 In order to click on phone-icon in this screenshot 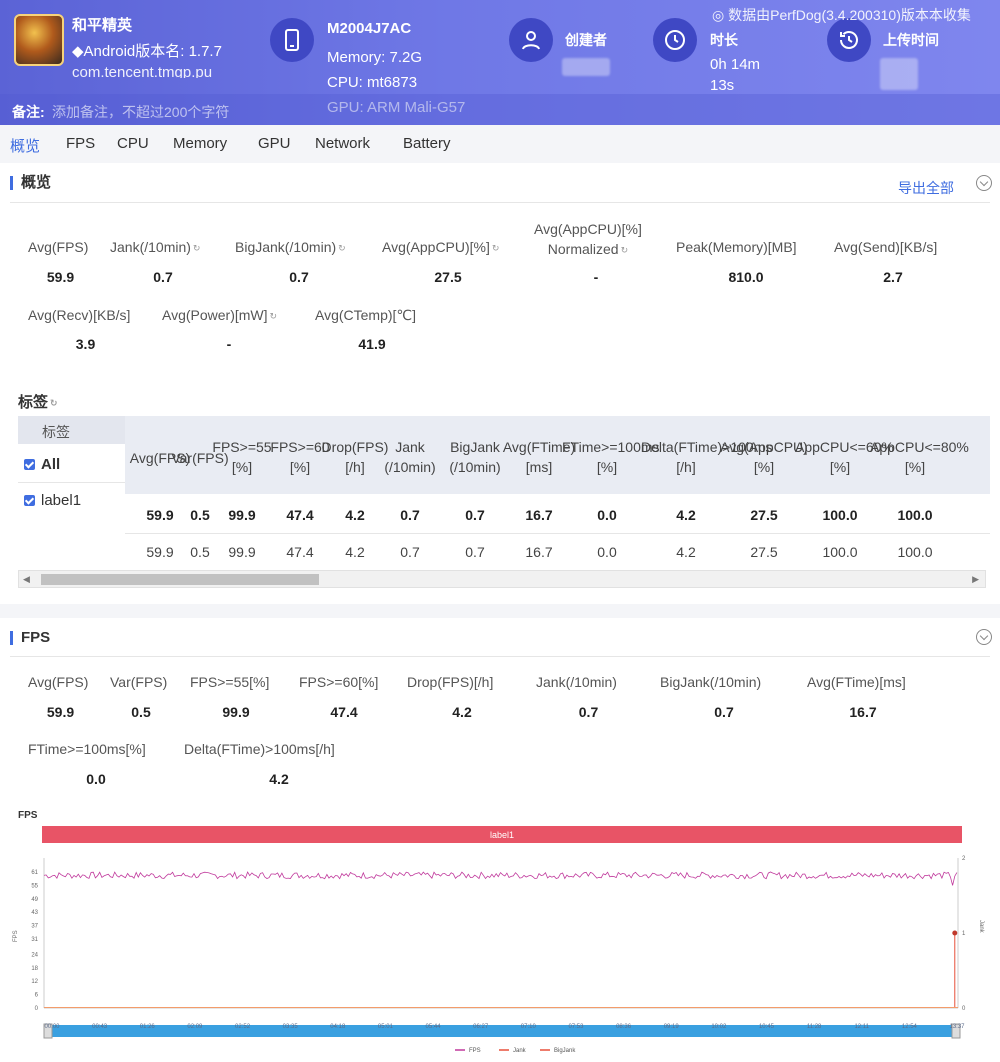, I will do `click(292, 40)`.